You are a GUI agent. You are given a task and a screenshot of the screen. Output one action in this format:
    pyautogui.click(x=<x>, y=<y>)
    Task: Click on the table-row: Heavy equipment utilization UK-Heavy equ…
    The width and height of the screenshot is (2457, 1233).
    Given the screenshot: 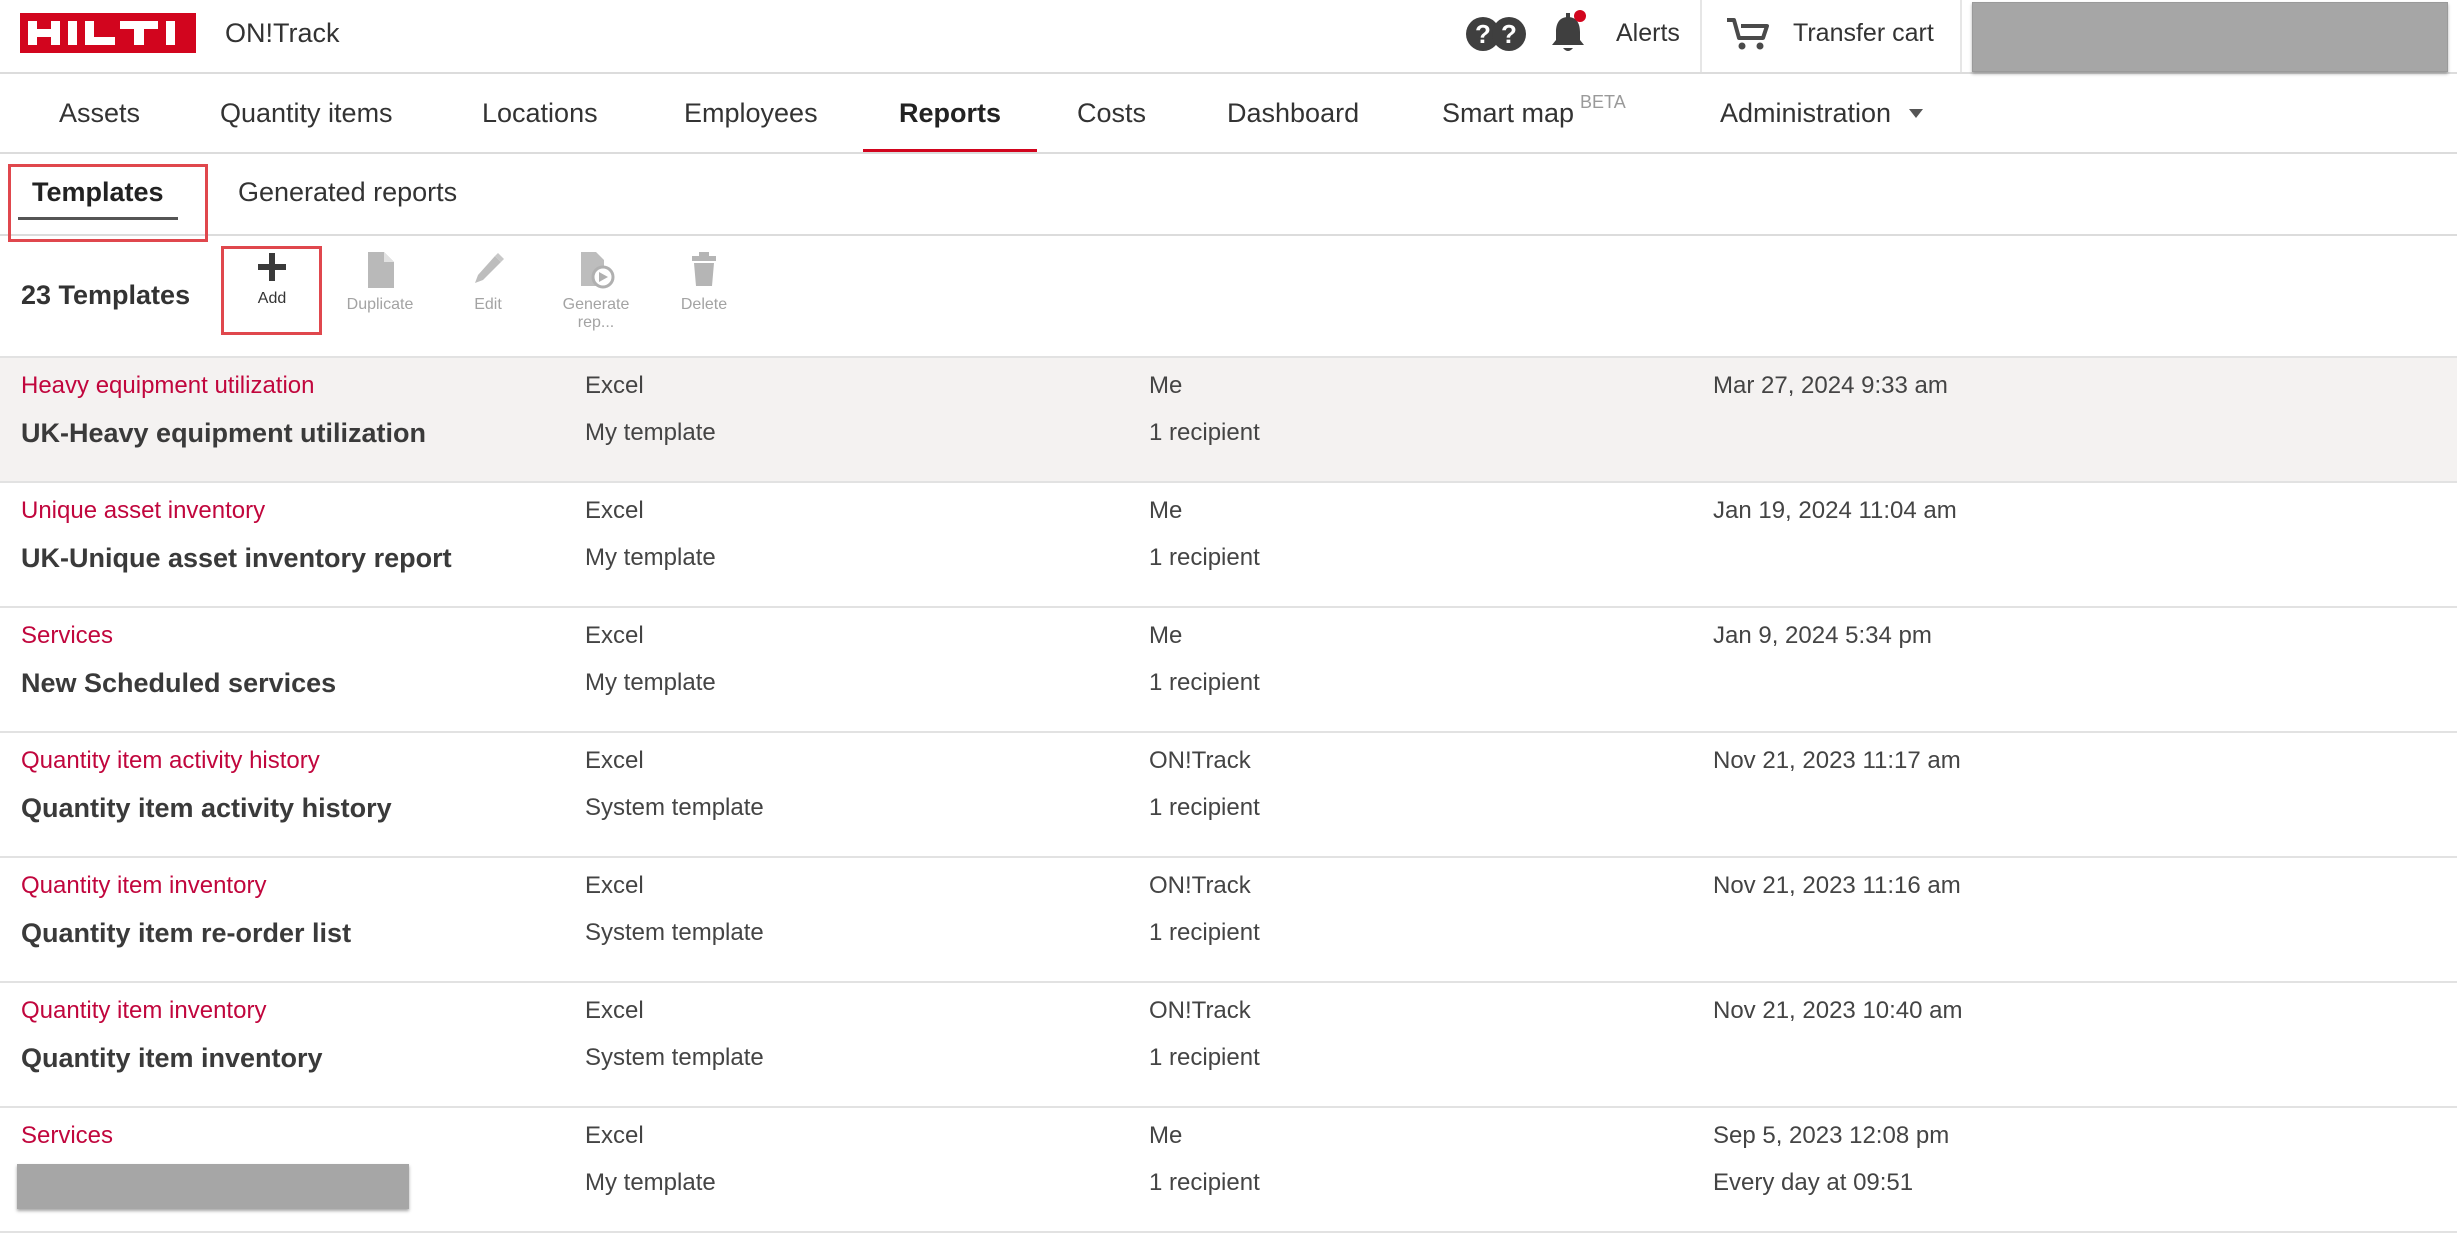 What is the action you would take?
    pyautogui.click(x=1228, y=418)
    